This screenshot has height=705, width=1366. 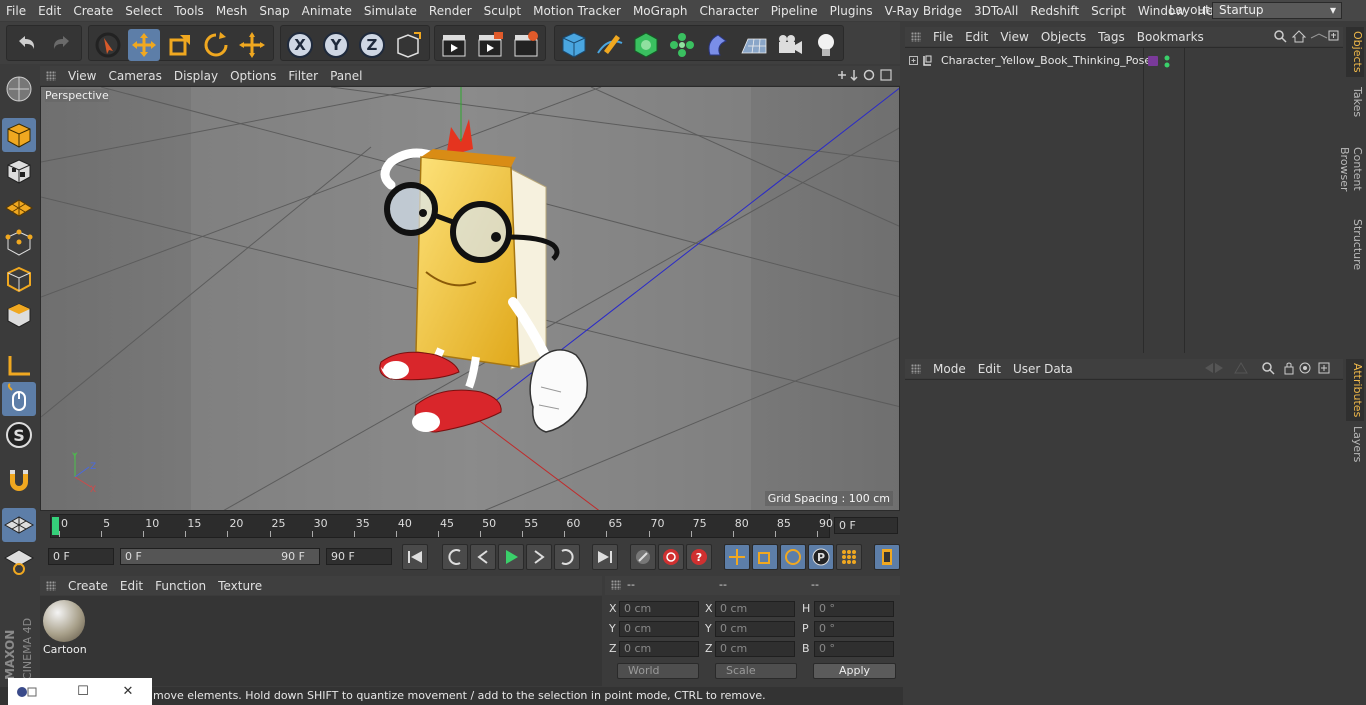 What do you see at coordinates (441, 526) in the screenshot?
I see `timeline-ruler: 0 5 10 15 20 25 30 35 40 45 50 55 60 65 70 75 80 85 90` at bounding box center [441, 526].